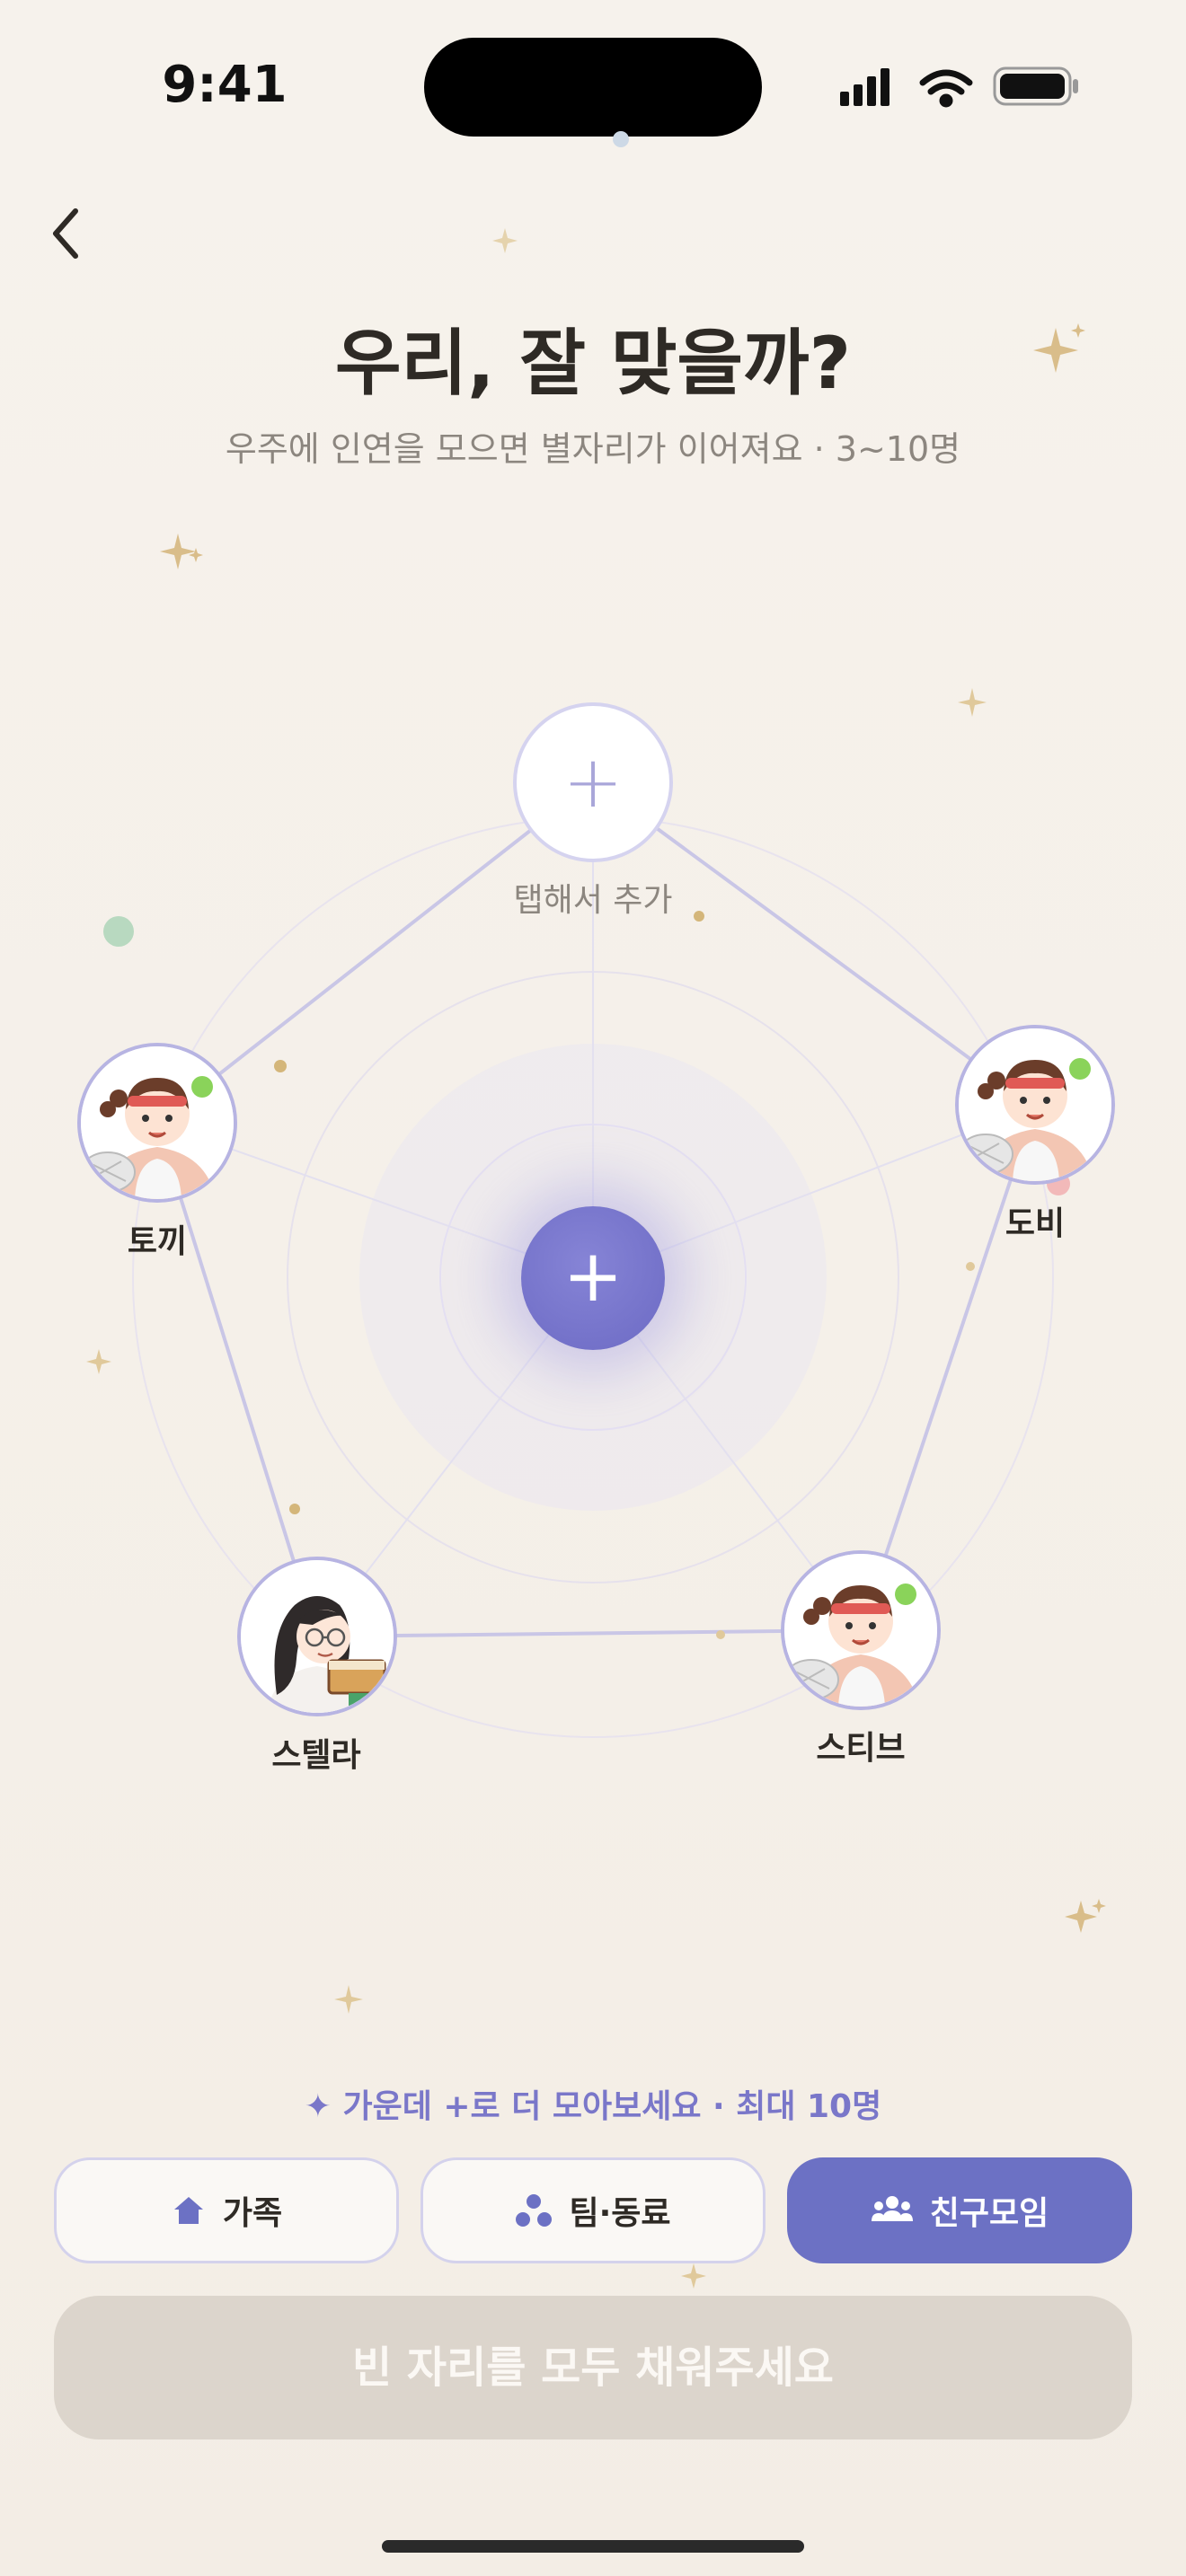  Describe the element at coordinates (316, 1755) in the screenshot. I see `member-name: 스텔라` at that location.